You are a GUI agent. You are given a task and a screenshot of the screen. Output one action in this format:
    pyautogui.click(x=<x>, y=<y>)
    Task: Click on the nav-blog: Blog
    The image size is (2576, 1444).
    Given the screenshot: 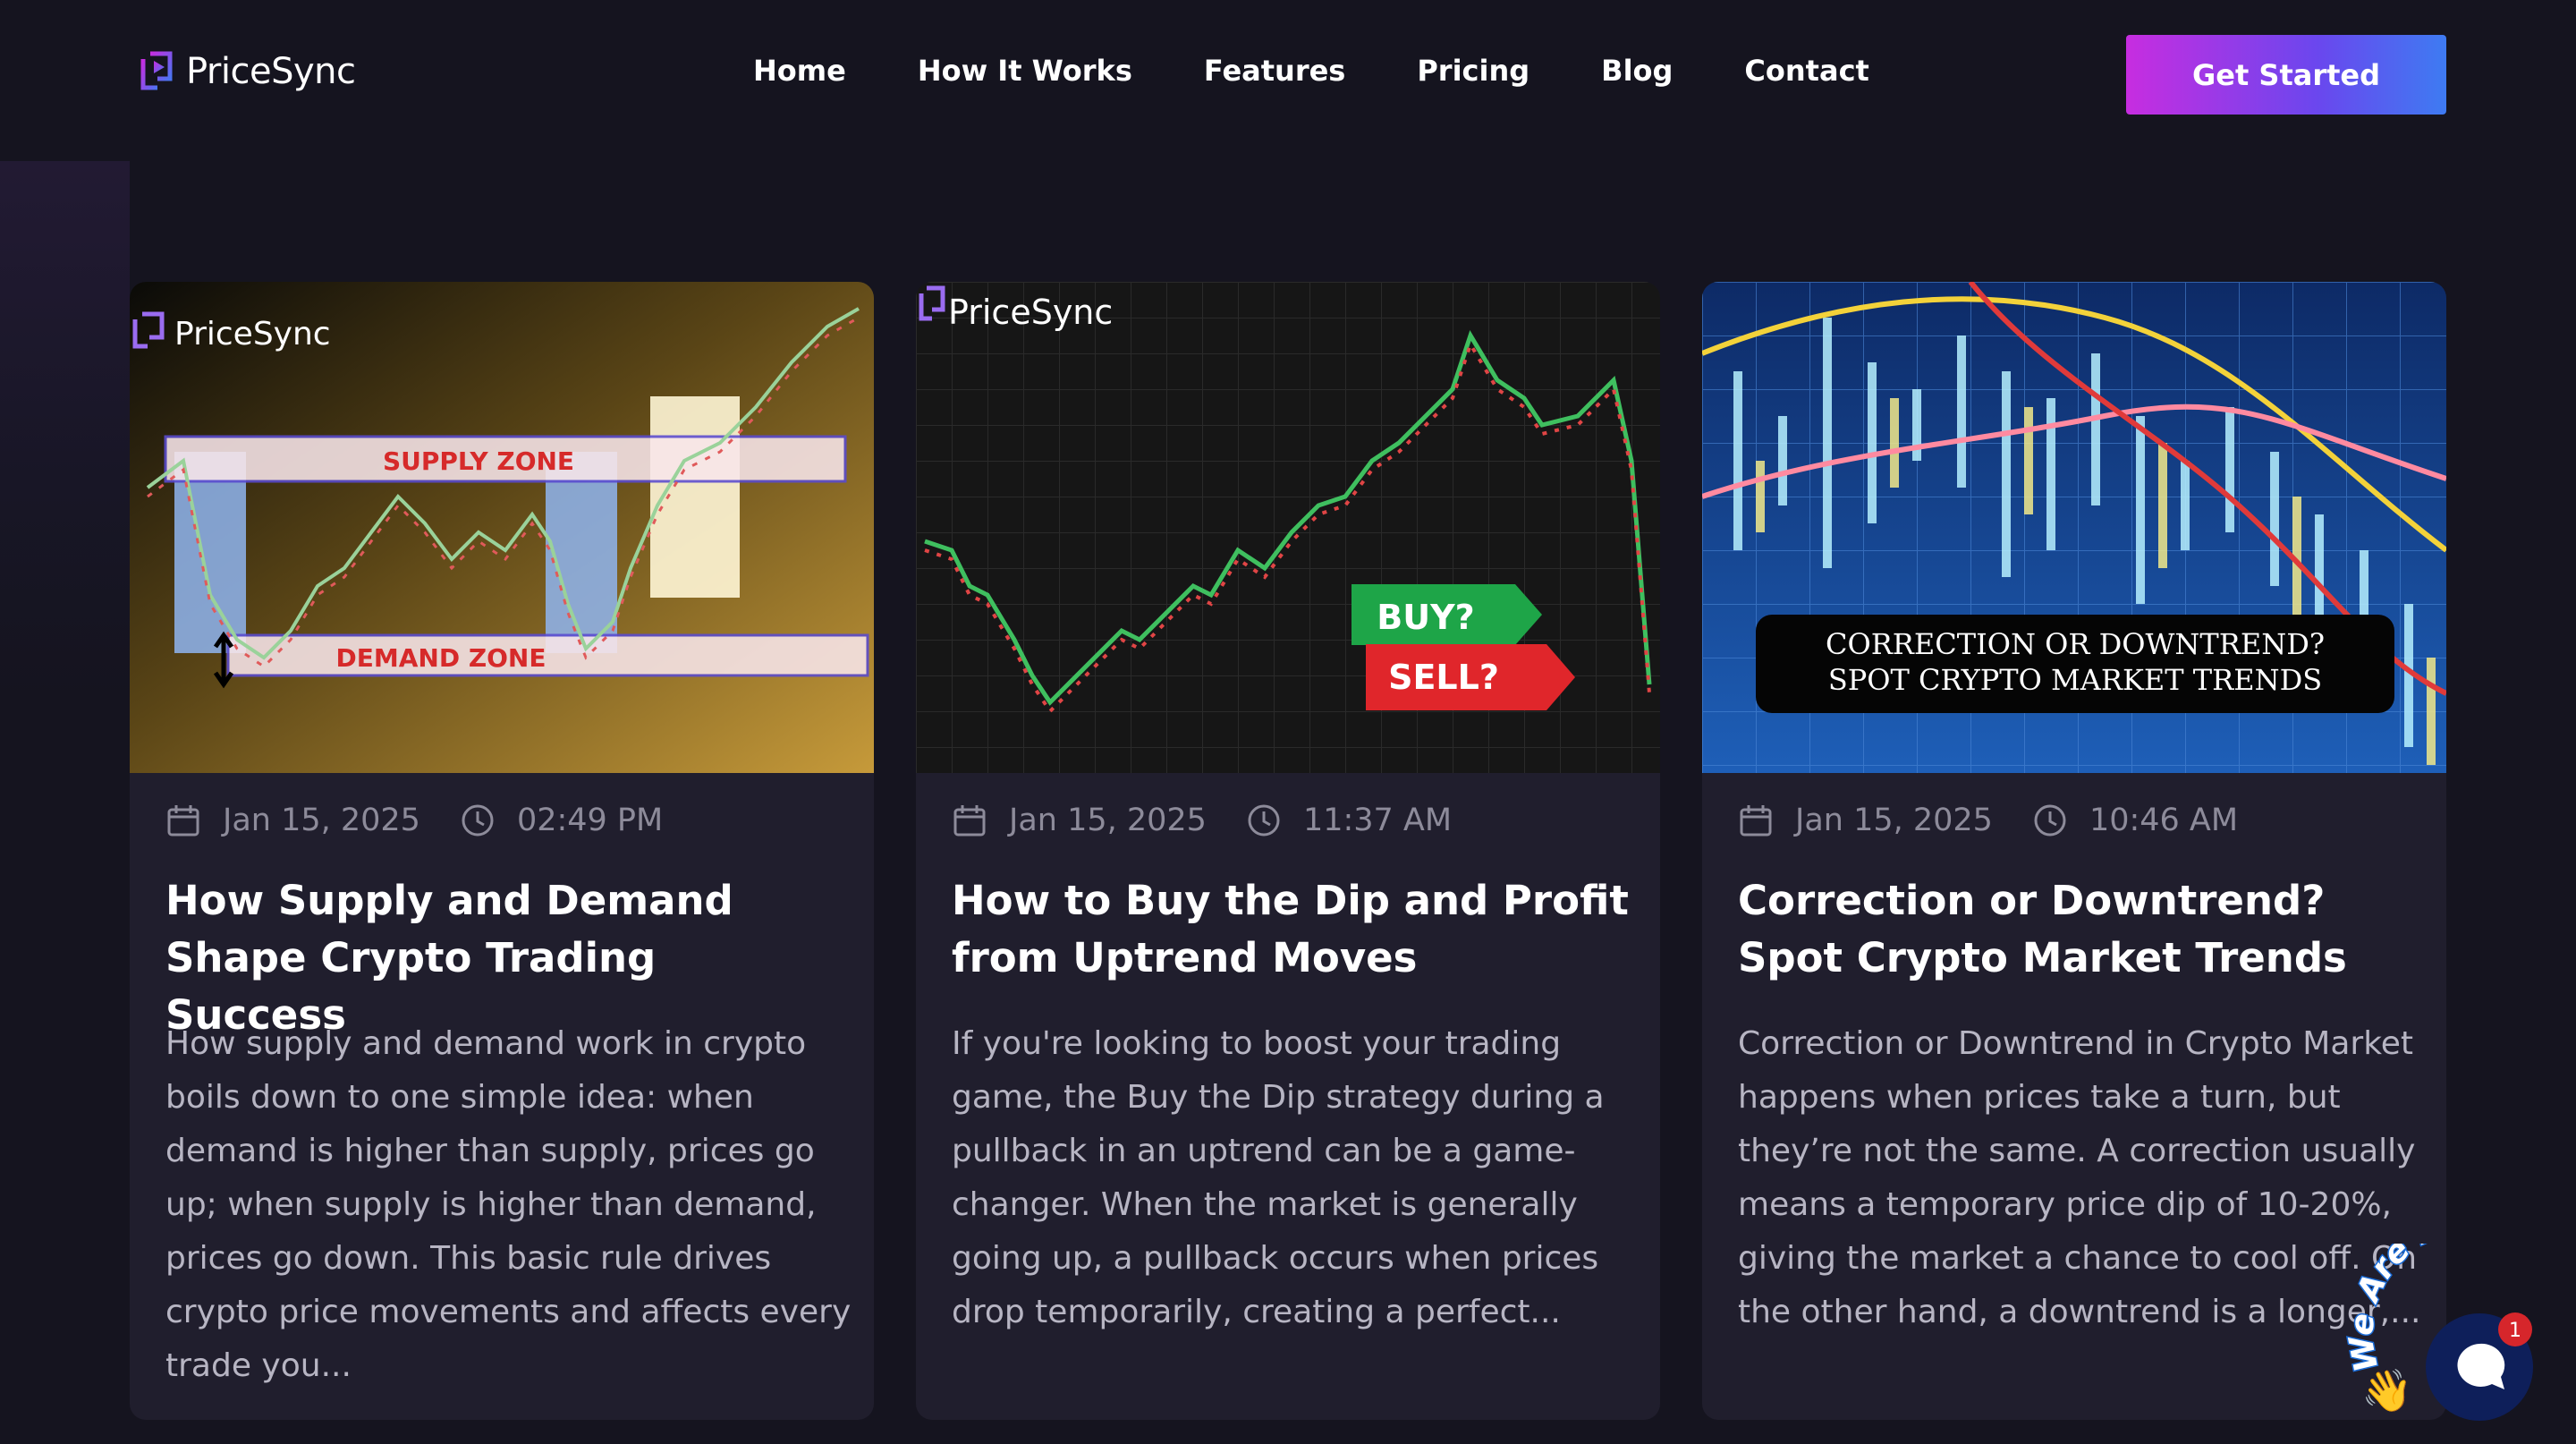 What is the action you would take?
    pyautogui.click(x=1637, y=71)
    